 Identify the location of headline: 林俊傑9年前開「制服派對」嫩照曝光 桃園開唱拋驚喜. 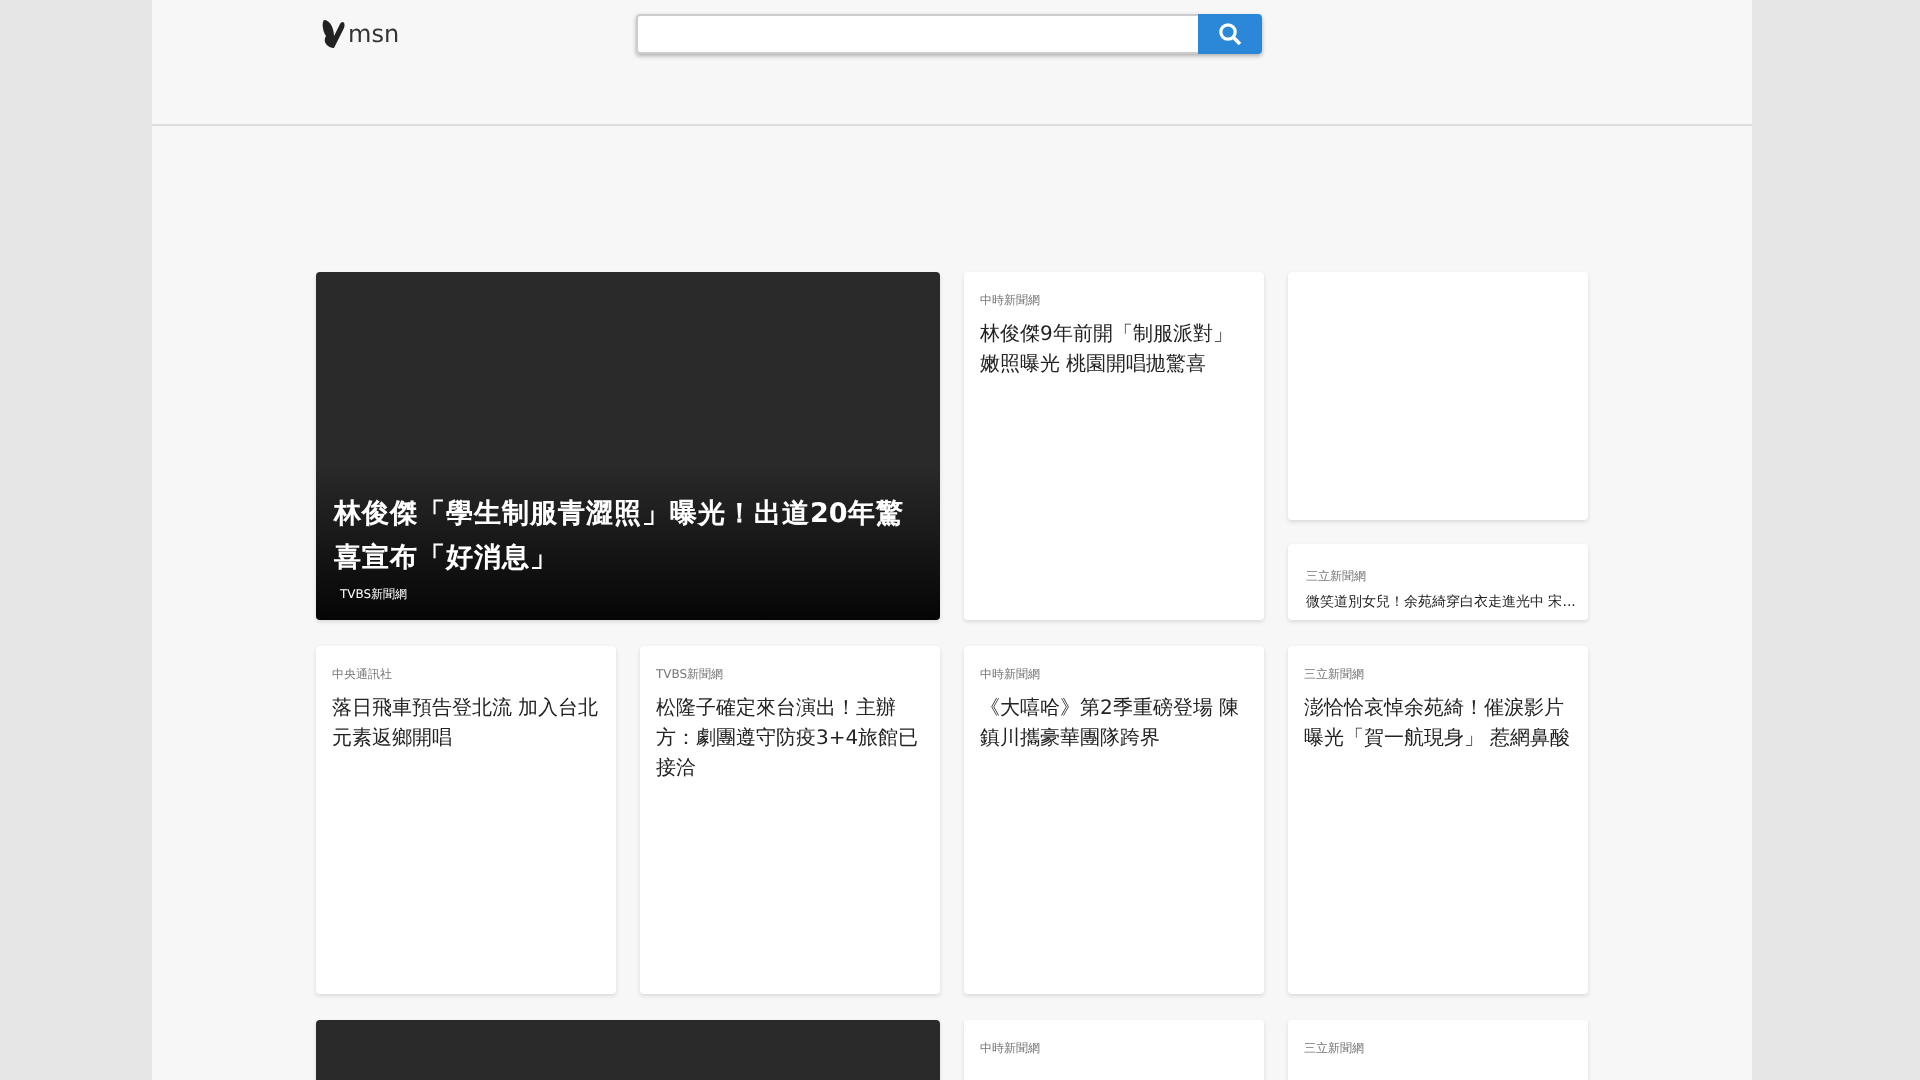
(1107, 350).